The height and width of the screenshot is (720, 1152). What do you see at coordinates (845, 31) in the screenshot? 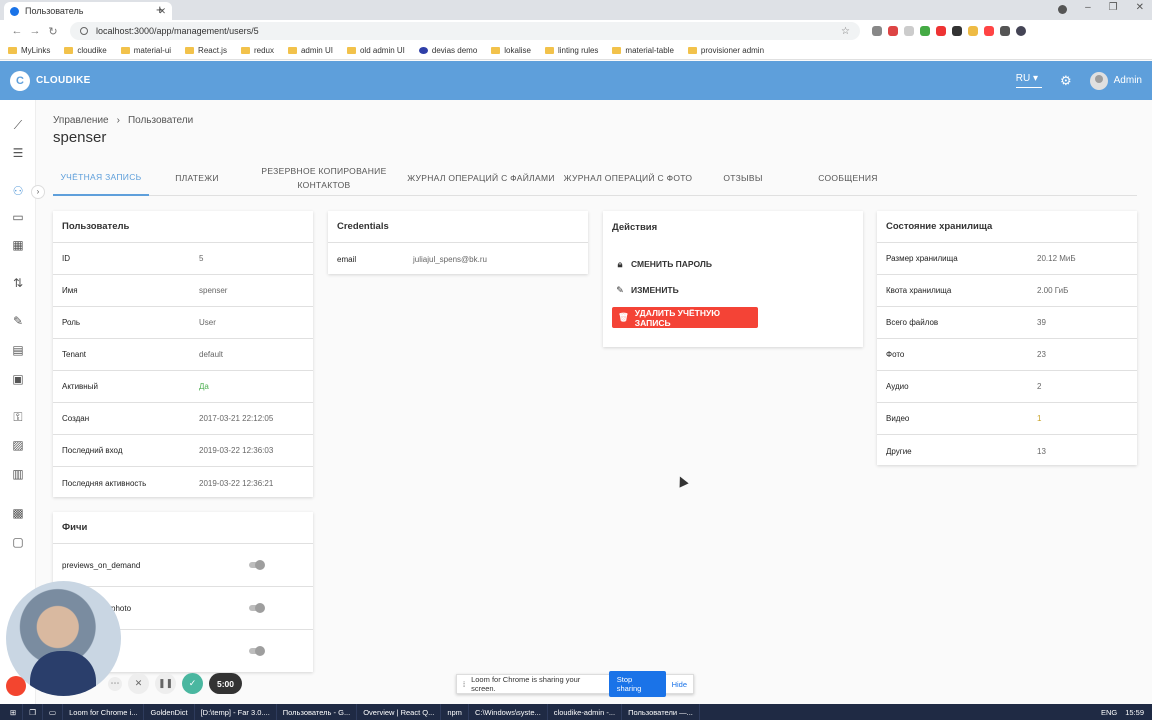
I see `bookmark-star-icon: ☆` at bounding box center [845, 31].